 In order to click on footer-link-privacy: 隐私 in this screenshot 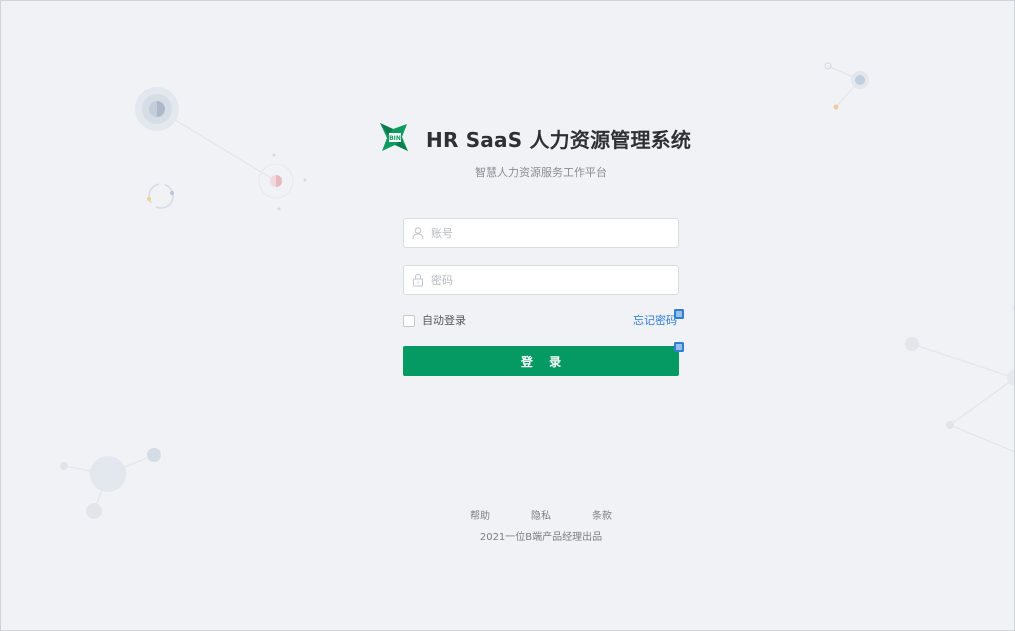, I will do `click(541, 514)`.